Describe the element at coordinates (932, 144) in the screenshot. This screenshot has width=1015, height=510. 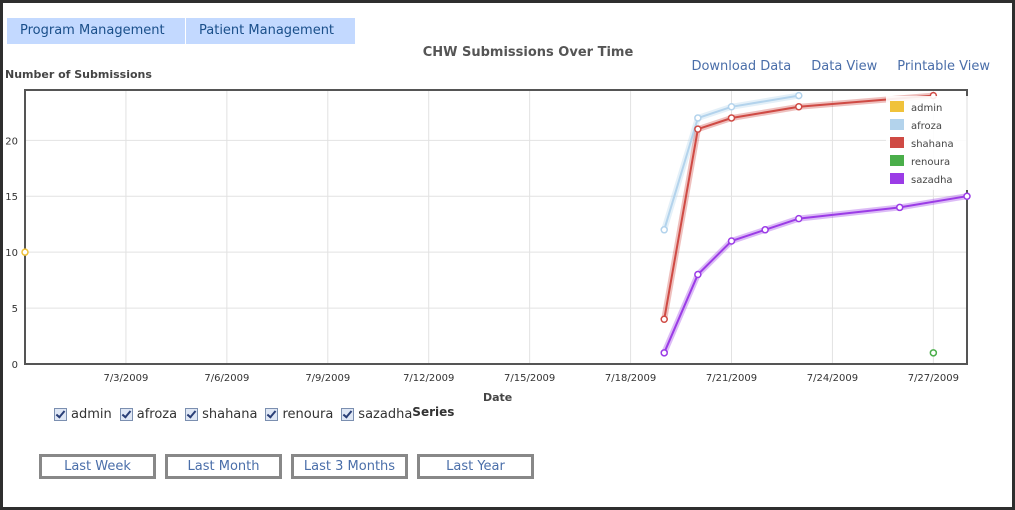
I see `legend-label: shahana` at that location.